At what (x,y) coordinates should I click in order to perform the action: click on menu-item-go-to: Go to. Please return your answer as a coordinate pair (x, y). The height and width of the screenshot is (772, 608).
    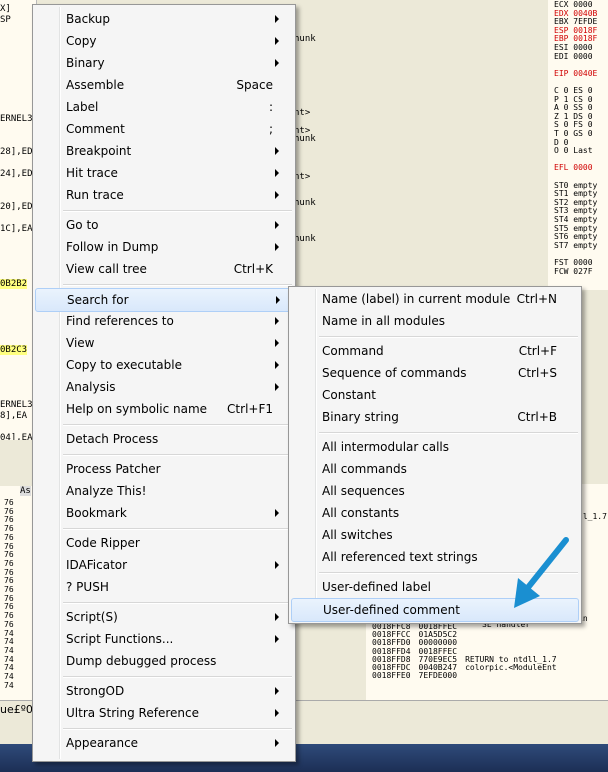
    Looking at the image, I should click on (163, 225).